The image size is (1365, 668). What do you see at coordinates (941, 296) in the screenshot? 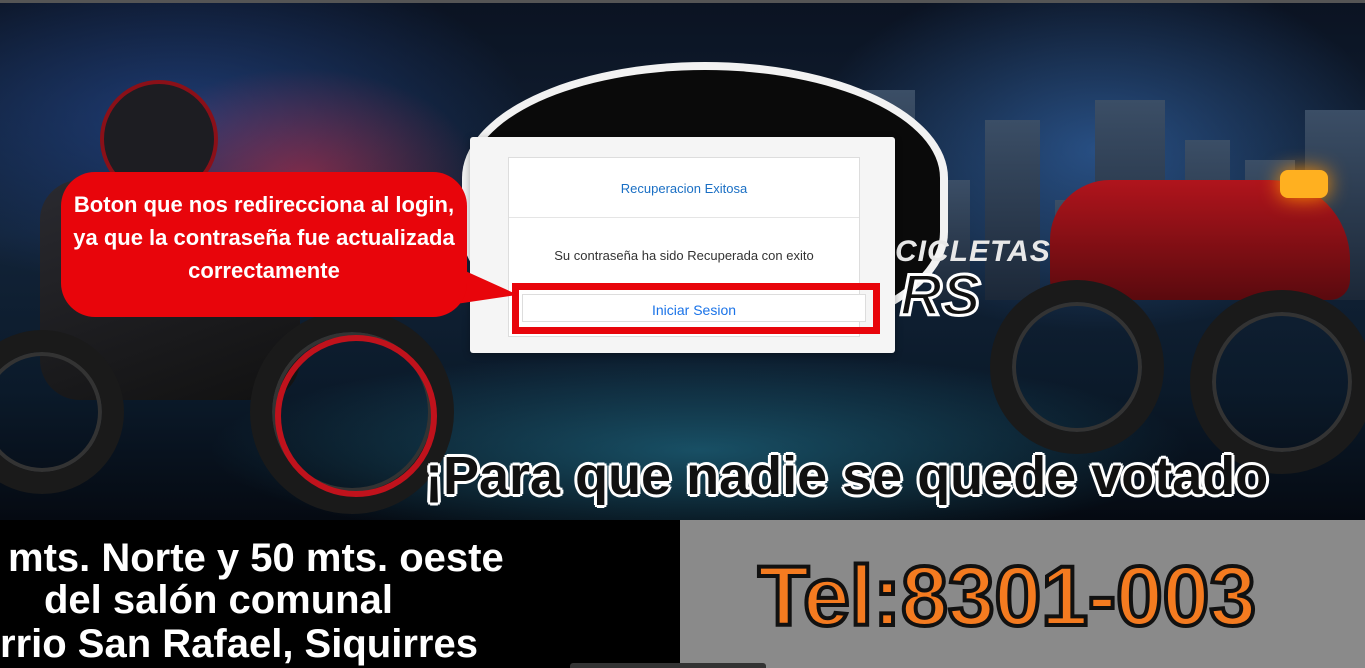
I see `brand-text-bottom: RS` at bounding box center [941, 296].